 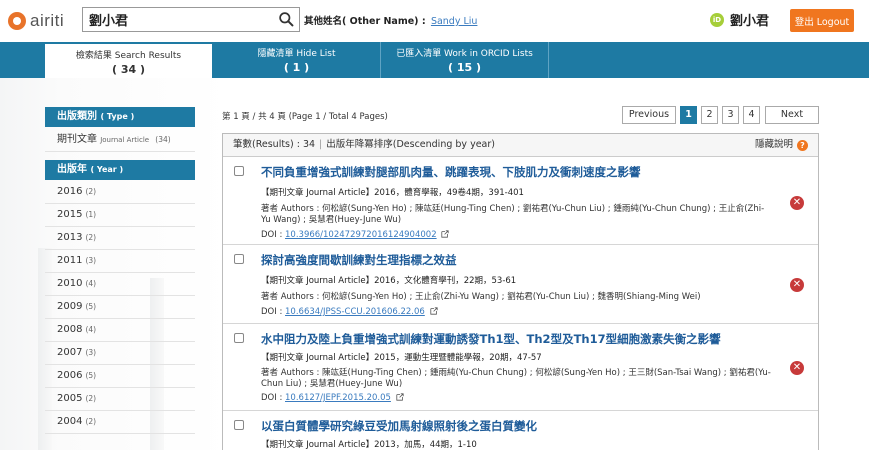 I want to click on year-count: (5), so click(x=91, y=375).